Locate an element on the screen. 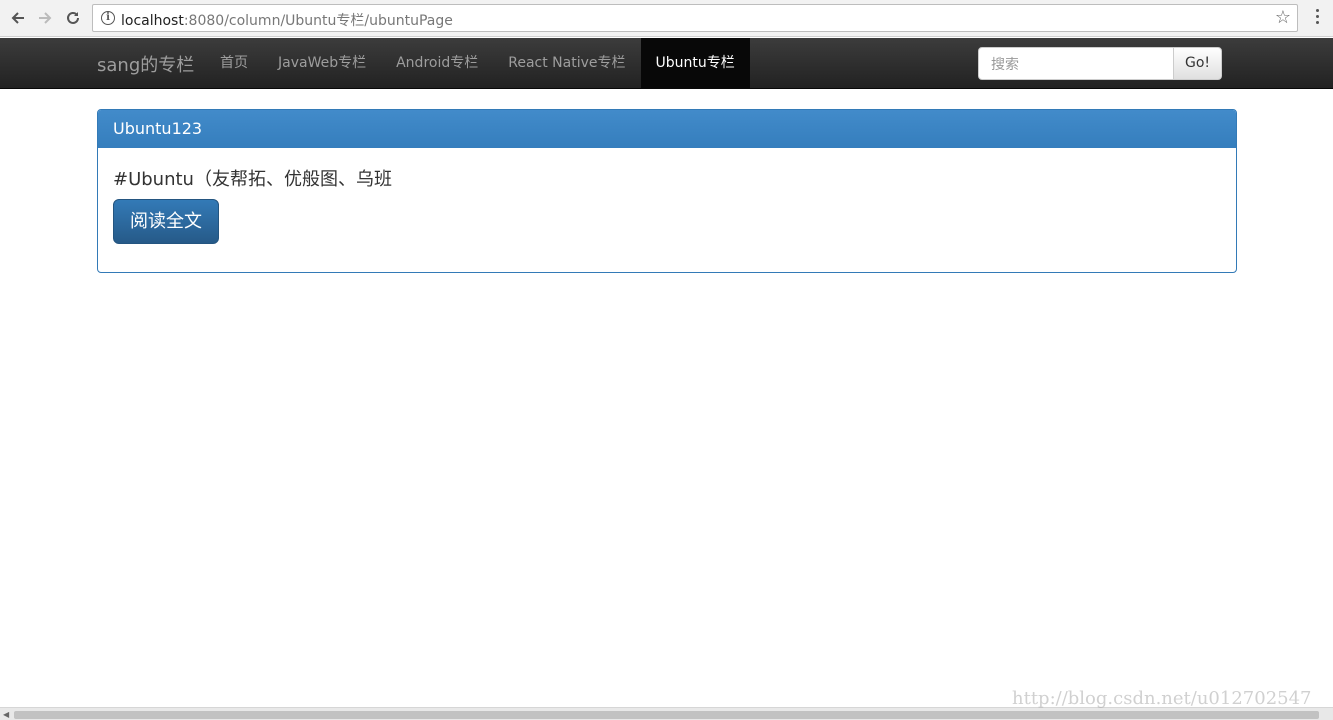 This screenshot has width=1333, height=720. article-title: Ubuntu123 is located at coordinates (667, 129).